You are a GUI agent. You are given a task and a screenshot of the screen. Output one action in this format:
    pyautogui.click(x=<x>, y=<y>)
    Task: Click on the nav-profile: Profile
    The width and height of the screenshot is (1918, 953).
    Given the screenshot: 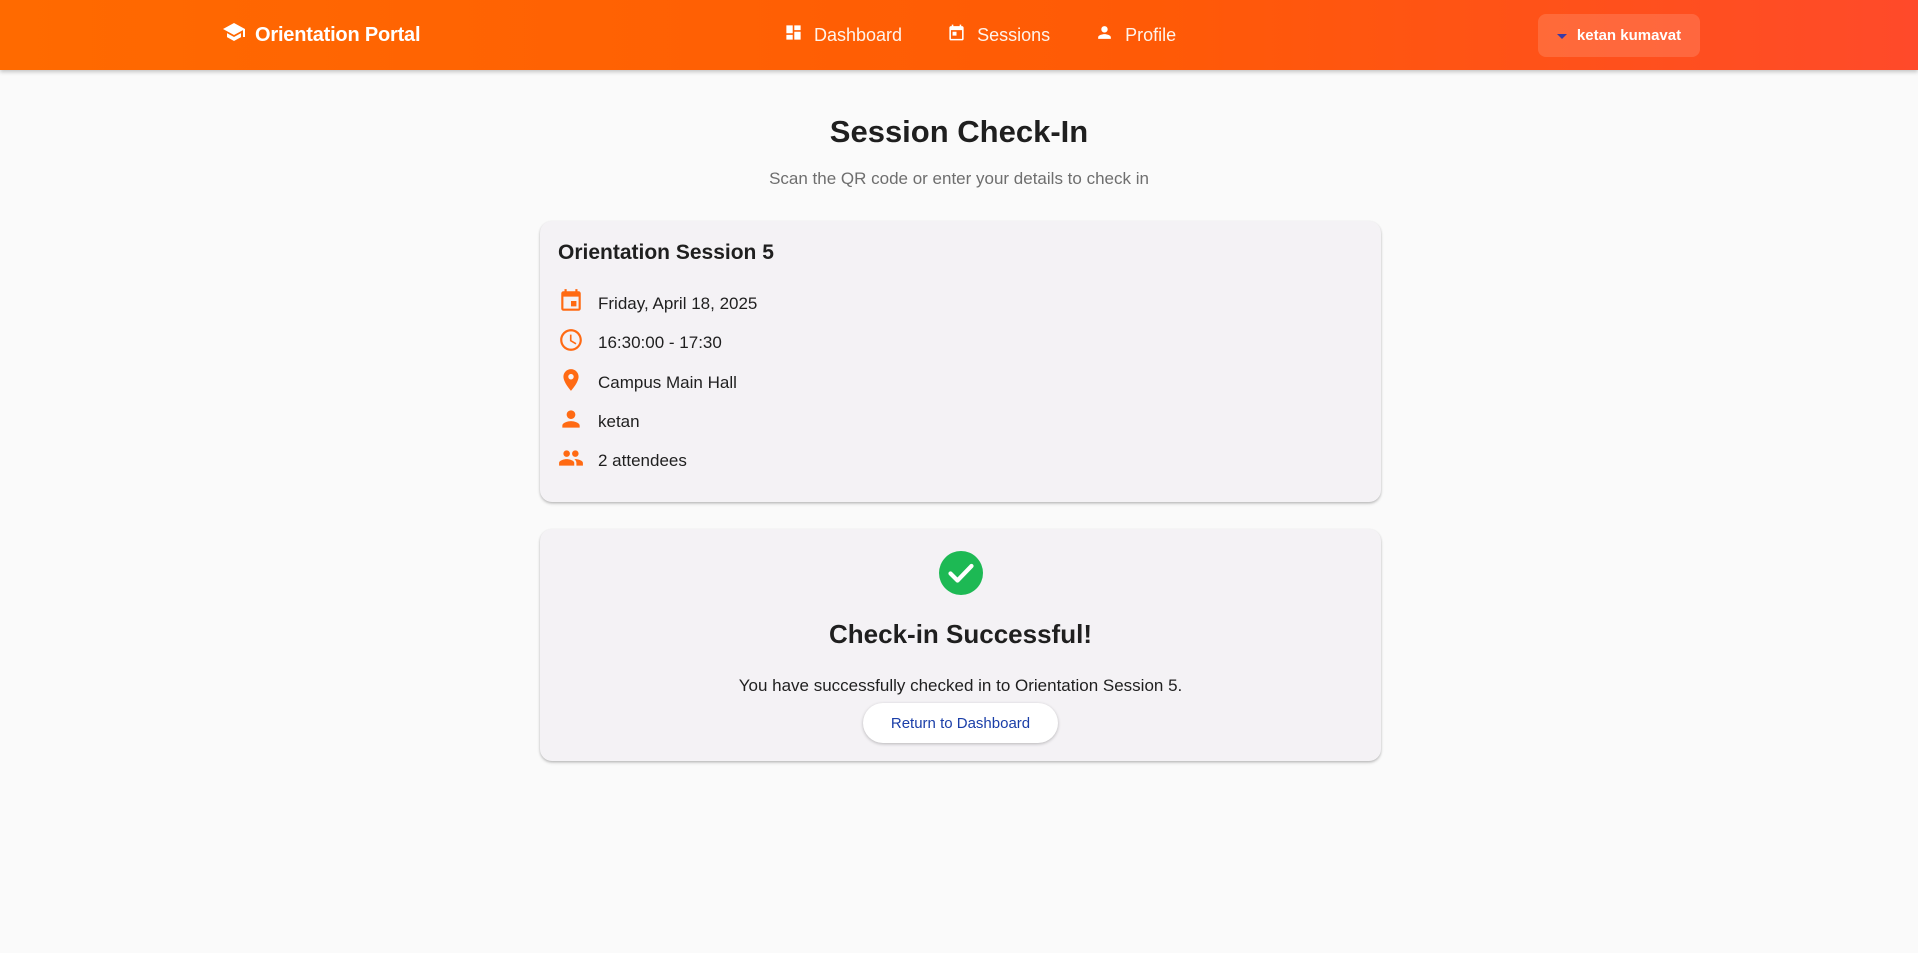 What is the action you would take?
    pyautogui.click(x=1135, y=35)
    